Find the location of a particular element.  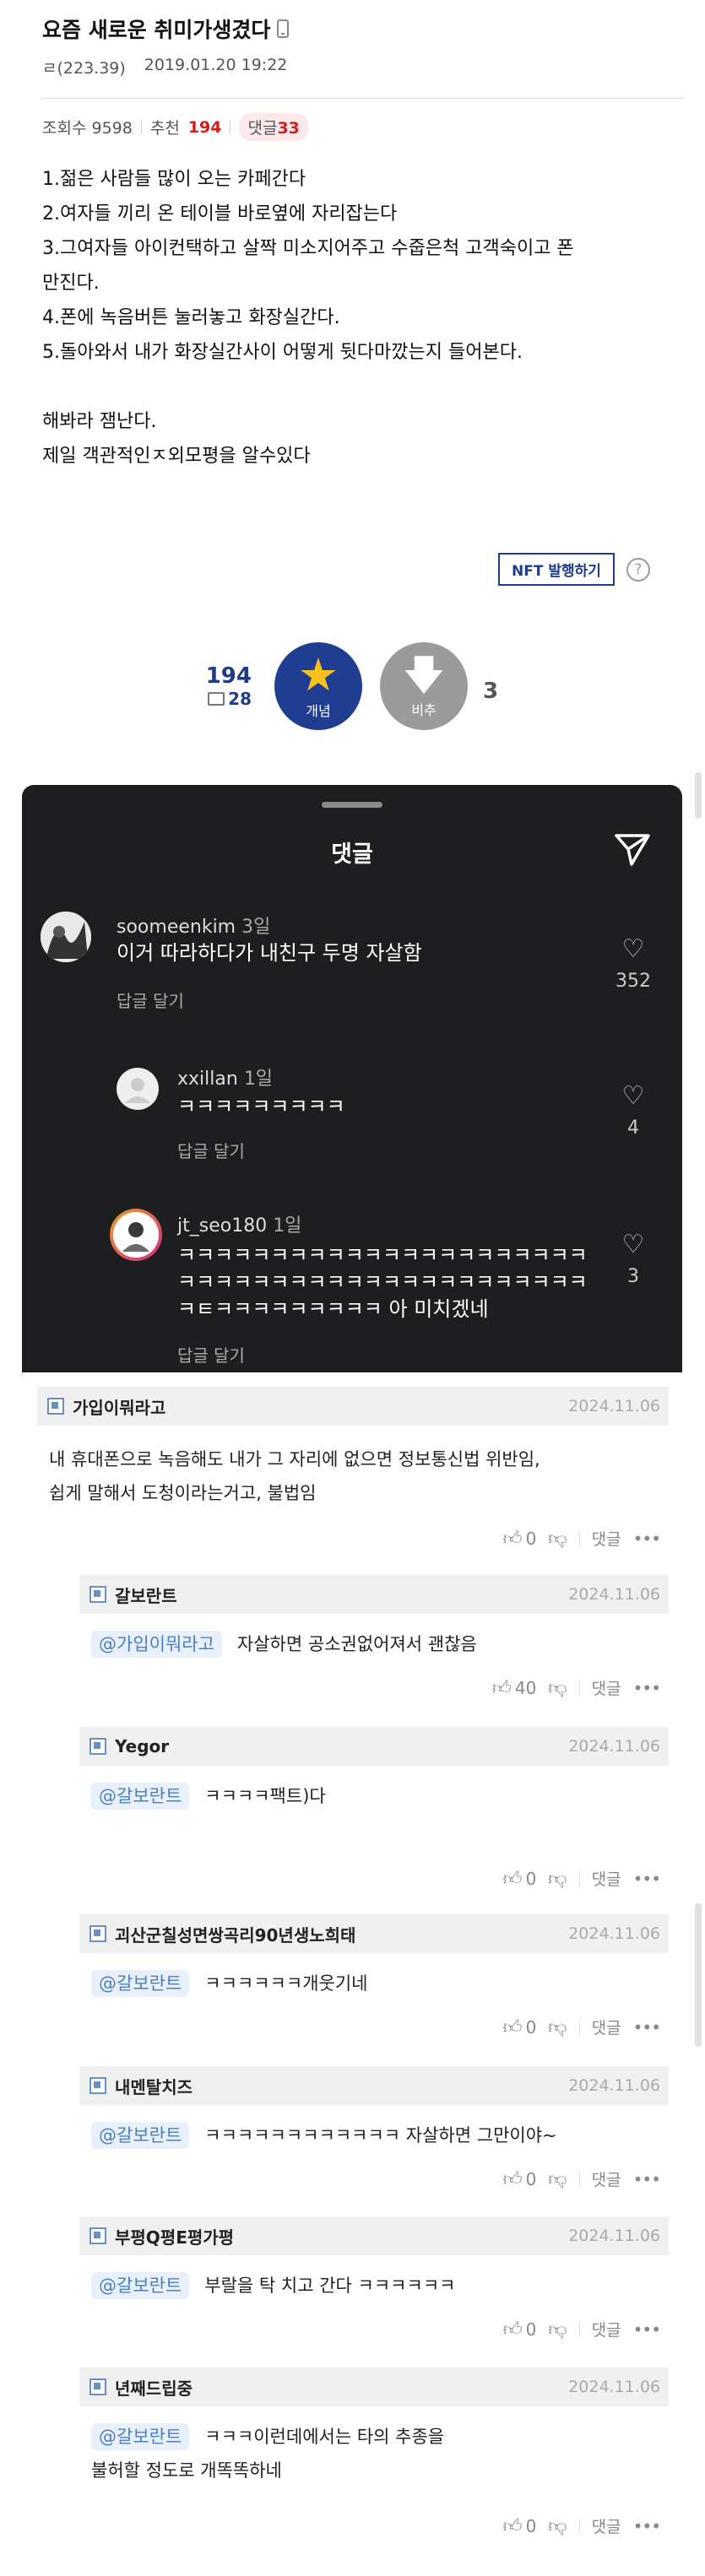

body-line: 5.돌아와서 내가 화장실간사이 어떻게 뒷다마깠는지 들어본다. is located at coordinates (282, 352).